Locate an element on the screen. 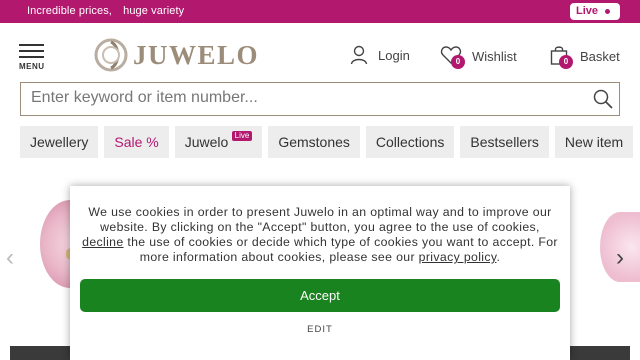  nav-item-label: New item is located at coordinates (594, 142).